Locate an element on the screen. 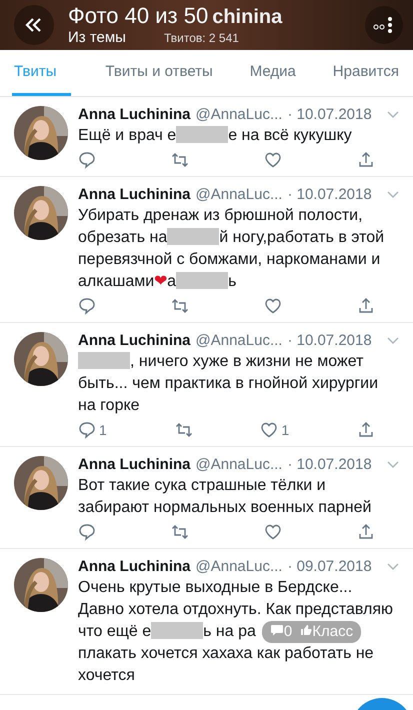  back-arrow-icon is located at coordinates (34, 25).